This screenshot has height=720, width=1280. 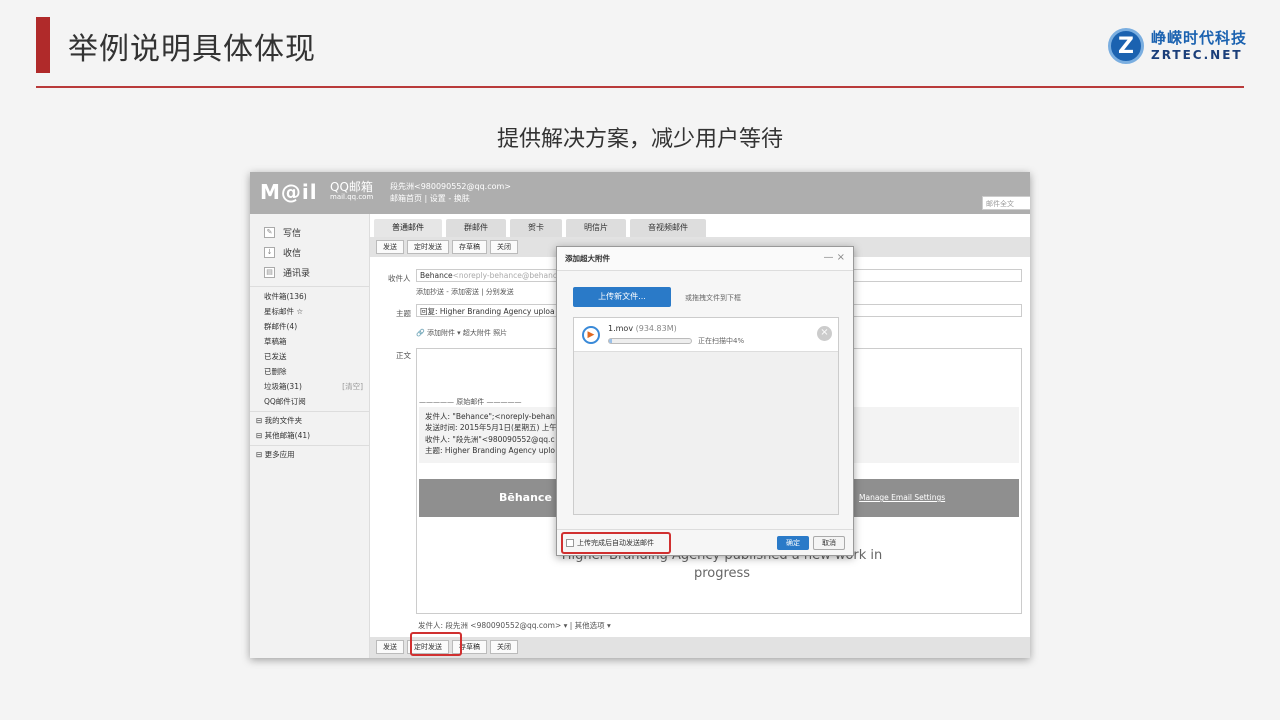 I want to click on upload-status: 正在扫描中4%, so click(x=721, y=341).